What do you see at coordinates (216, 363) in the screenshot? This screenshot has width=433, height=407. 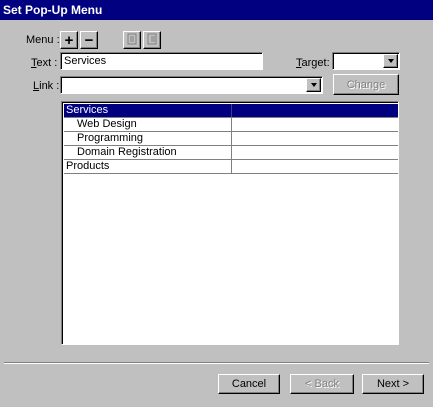 I see `footer-divider` at bounding box center [216, 363].